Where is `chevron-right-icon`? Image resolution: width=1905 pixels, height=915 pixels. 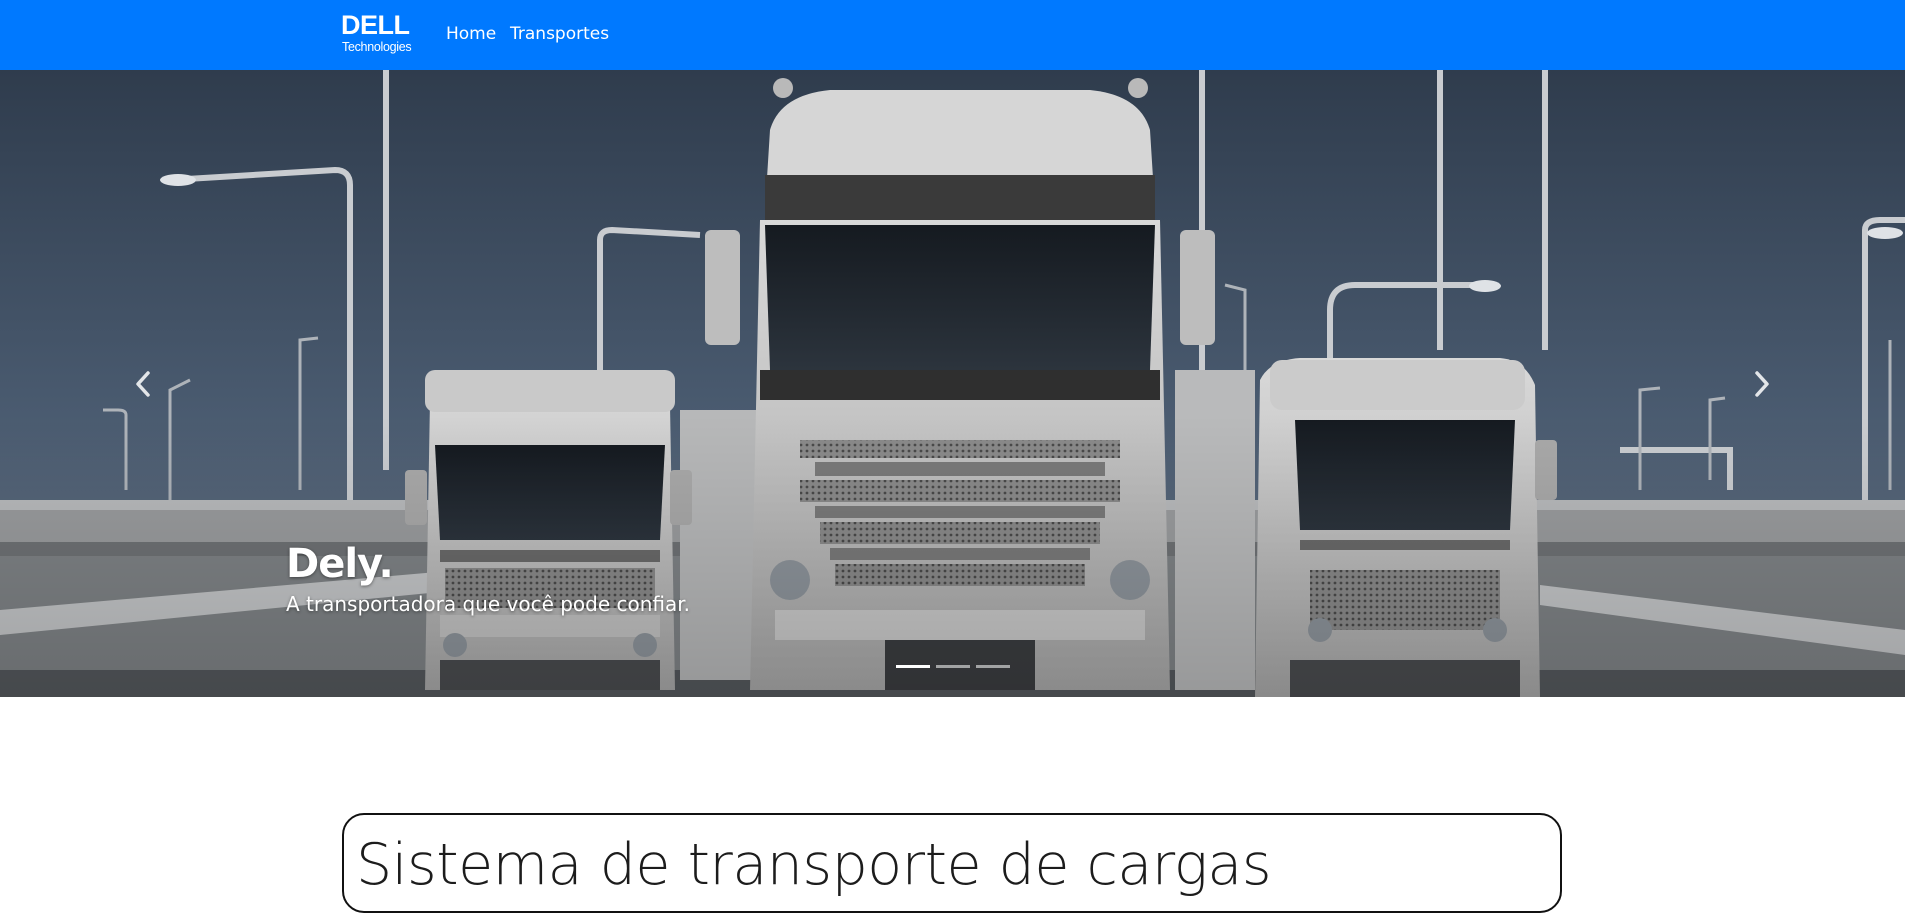 chevron-right-icon is located at coordinates (1762, 383).